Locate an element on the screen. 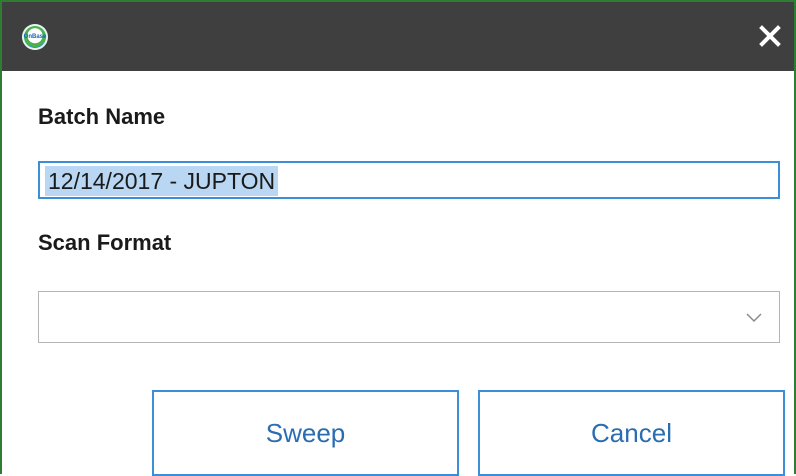  title-bar: OnBase is located at coordinates (398, 36).